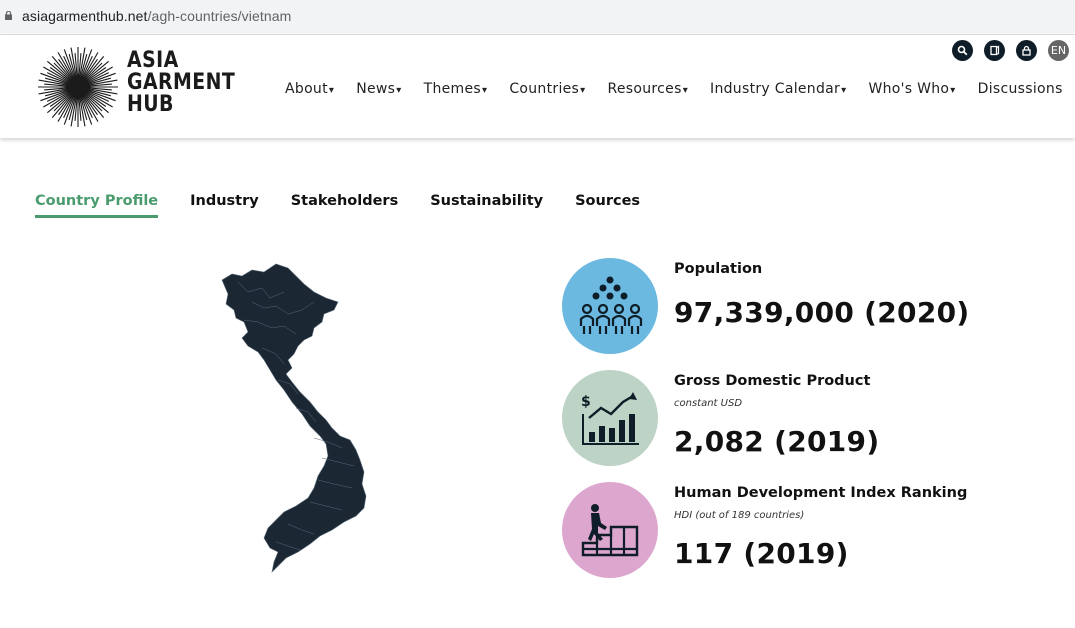 The width and height of the screenshot is (1075, 628). Describe the element at coordinates (708, 403) in the screenshot. I see `stat-sublabel: constant USD` at that location.